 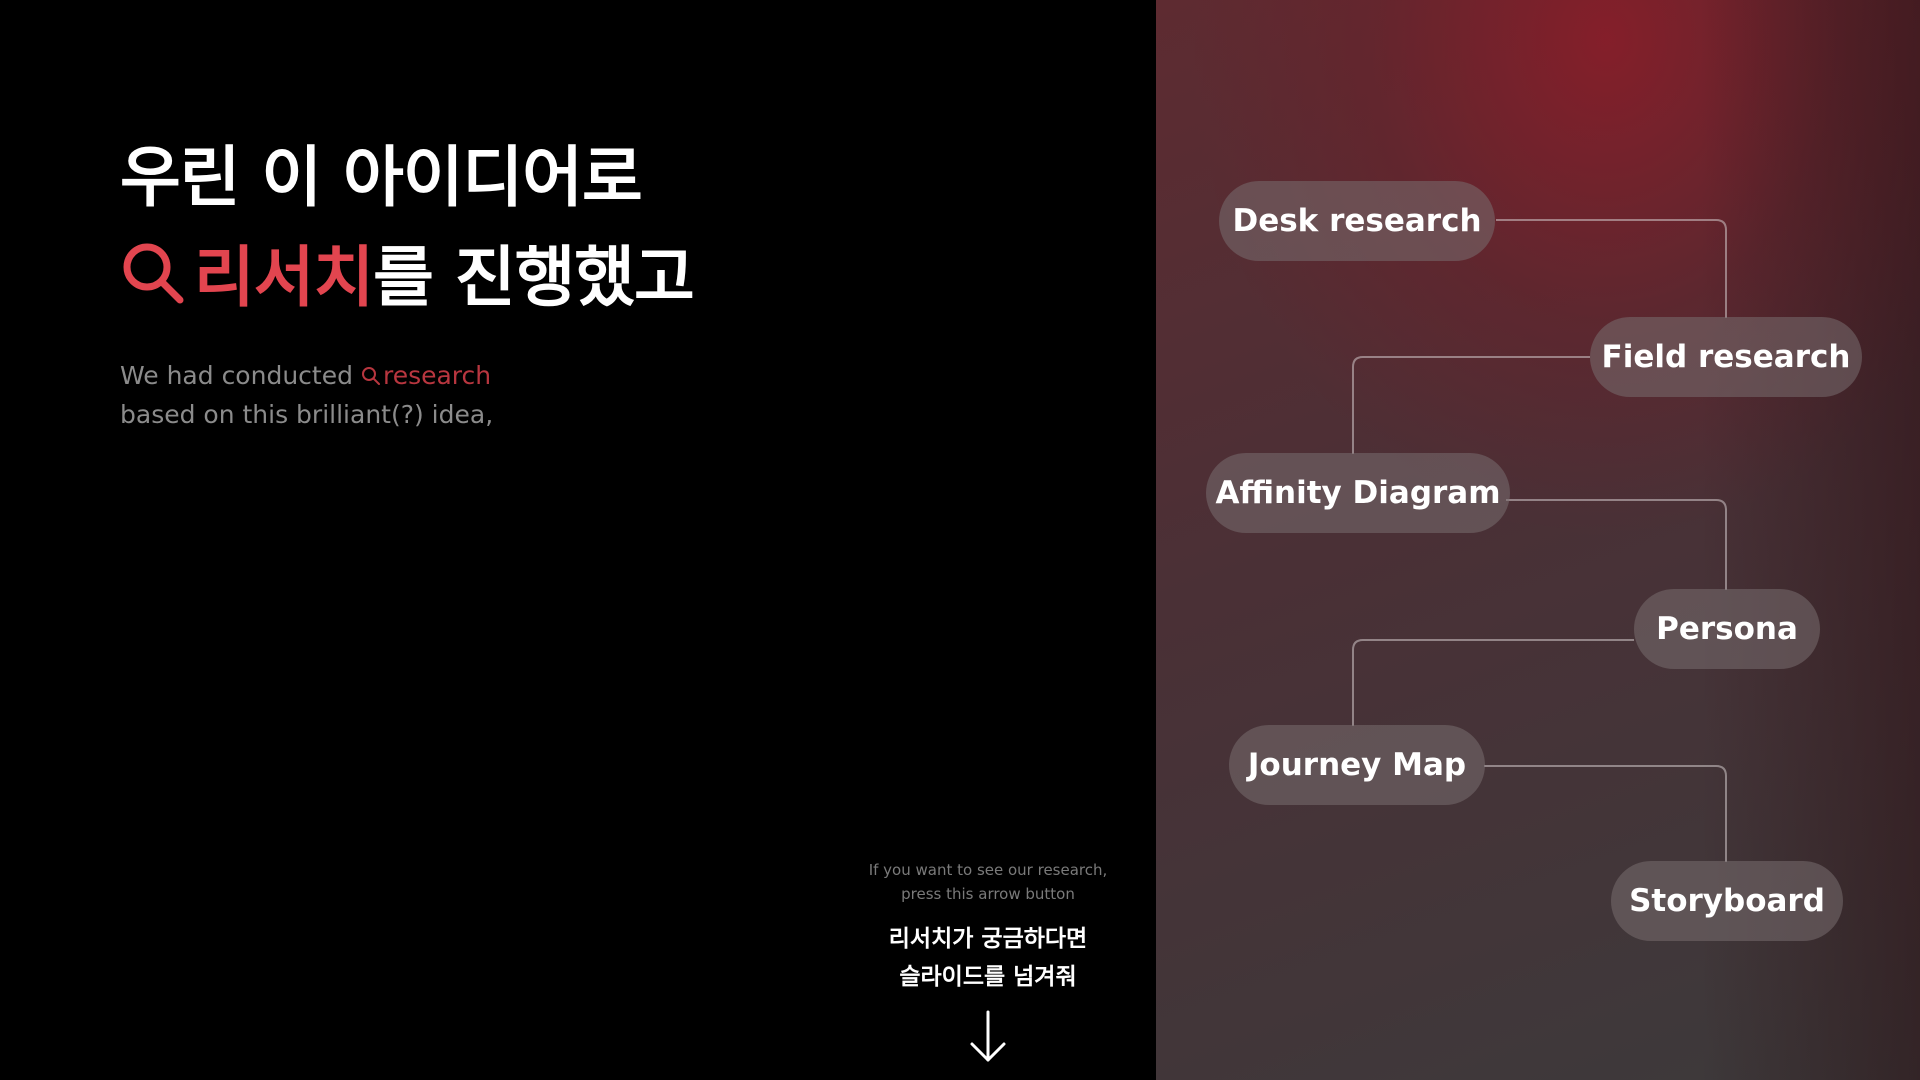 I want to click on subtitle-prefix: We had conducted, so click(x=236, y=375).